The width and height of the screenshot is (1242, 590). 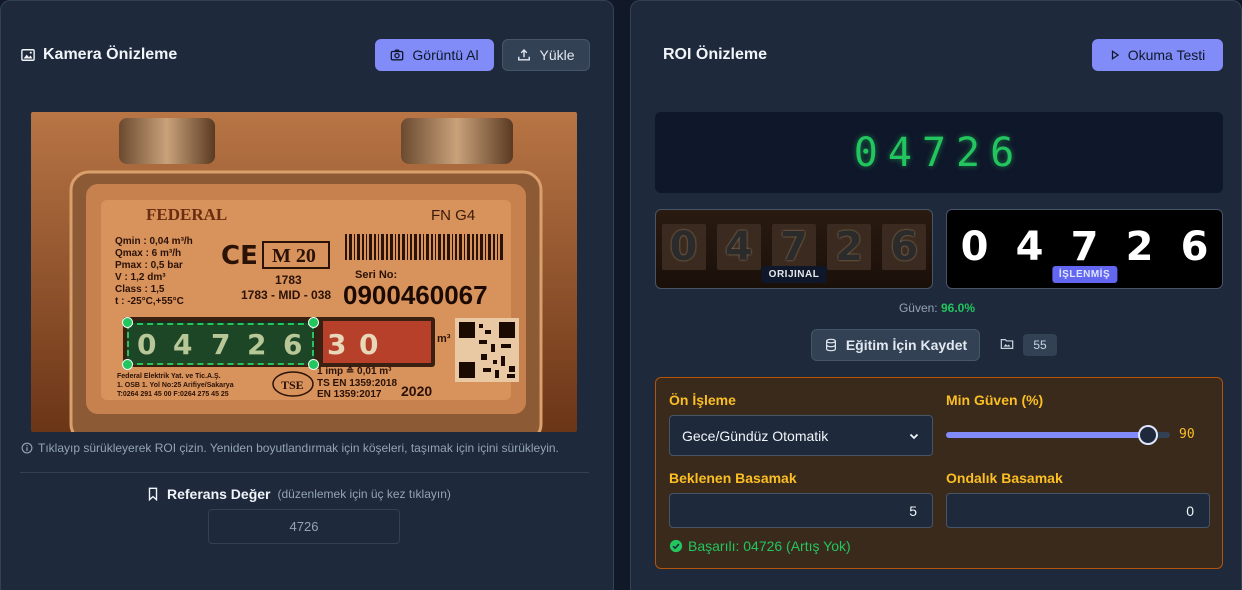 What do you see at coordinates (1187, 434) in the screenshot?
I see `min-confidence-value: 90` at bounding box center [1187, 434].